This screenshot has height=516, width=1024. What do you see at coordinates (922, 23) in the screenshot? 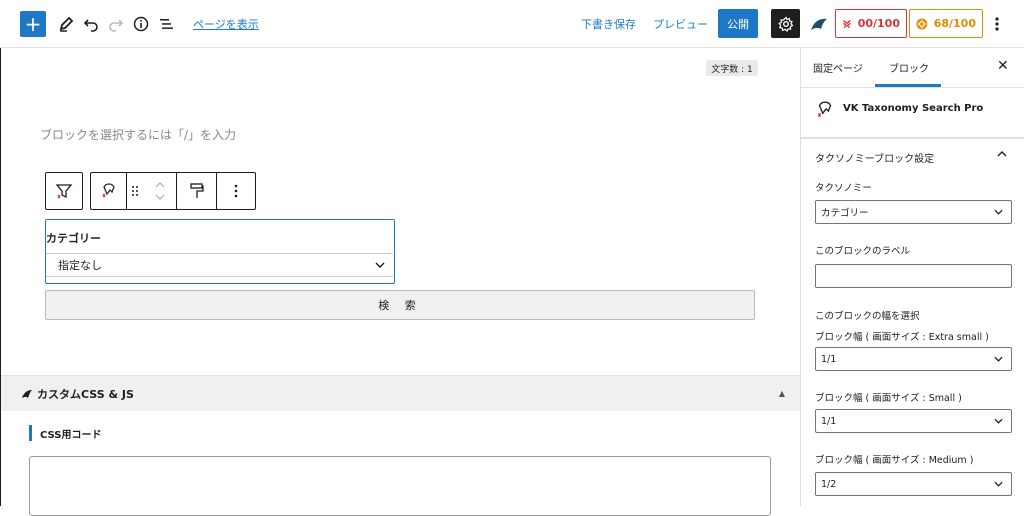
I see `readability-icon` at bounding box center [922, 23].